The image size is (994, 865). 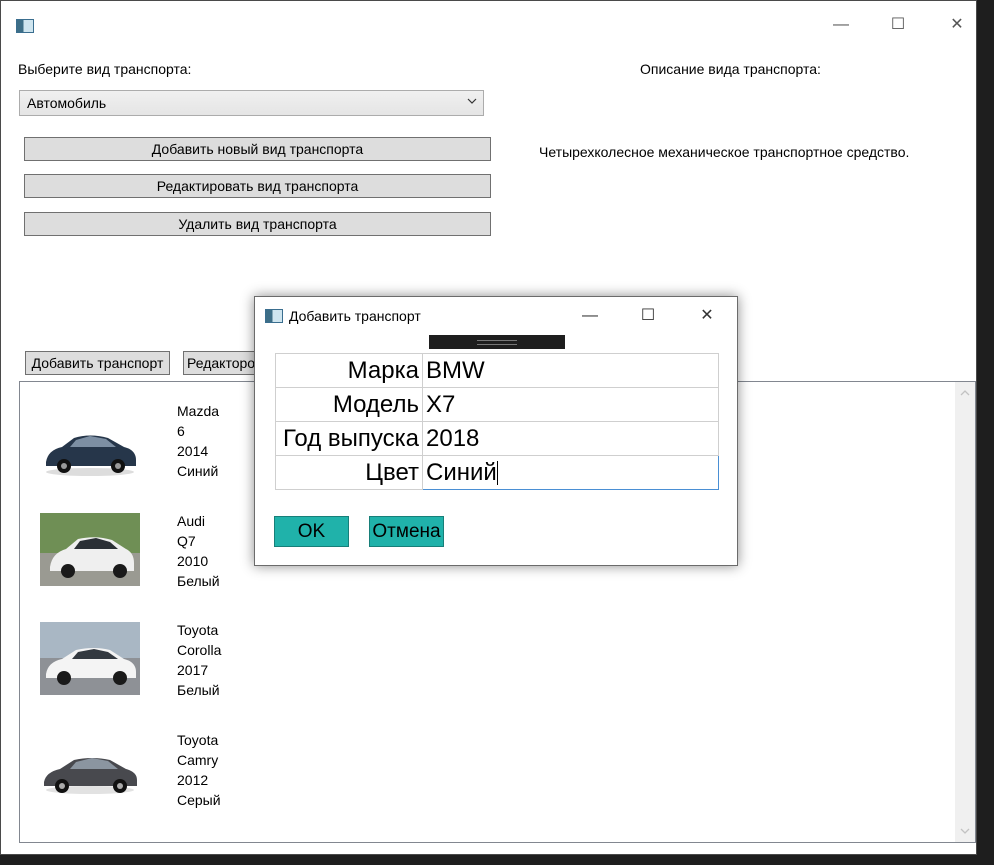 What do you see at coordinates (648, 316) in the screenshot?
I see `dialog-maximize-icon: ☐` at bounding box center [648, 316].